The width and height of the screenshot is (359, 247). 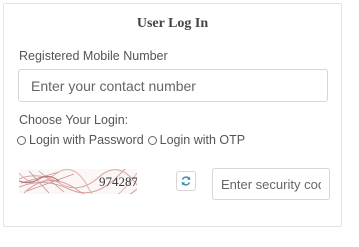 I want to click on form-title: User Log In, so click(x=172, y=23).